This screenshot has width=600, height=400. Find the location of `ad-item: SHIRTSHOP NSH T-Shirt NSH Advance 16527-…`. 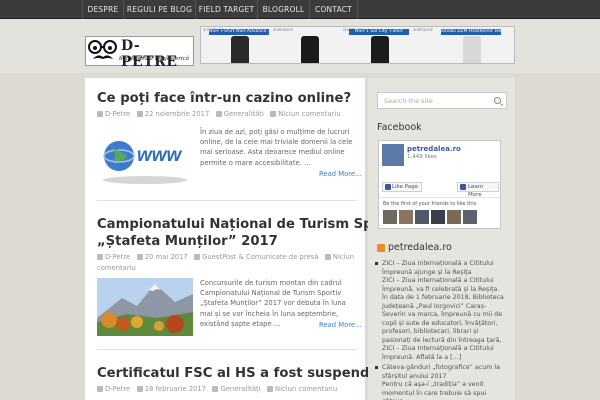

ad-item: SHIRTSHOP NSH T-Shirt NSH Advance 16527-… is located at coordinates (236, 45).